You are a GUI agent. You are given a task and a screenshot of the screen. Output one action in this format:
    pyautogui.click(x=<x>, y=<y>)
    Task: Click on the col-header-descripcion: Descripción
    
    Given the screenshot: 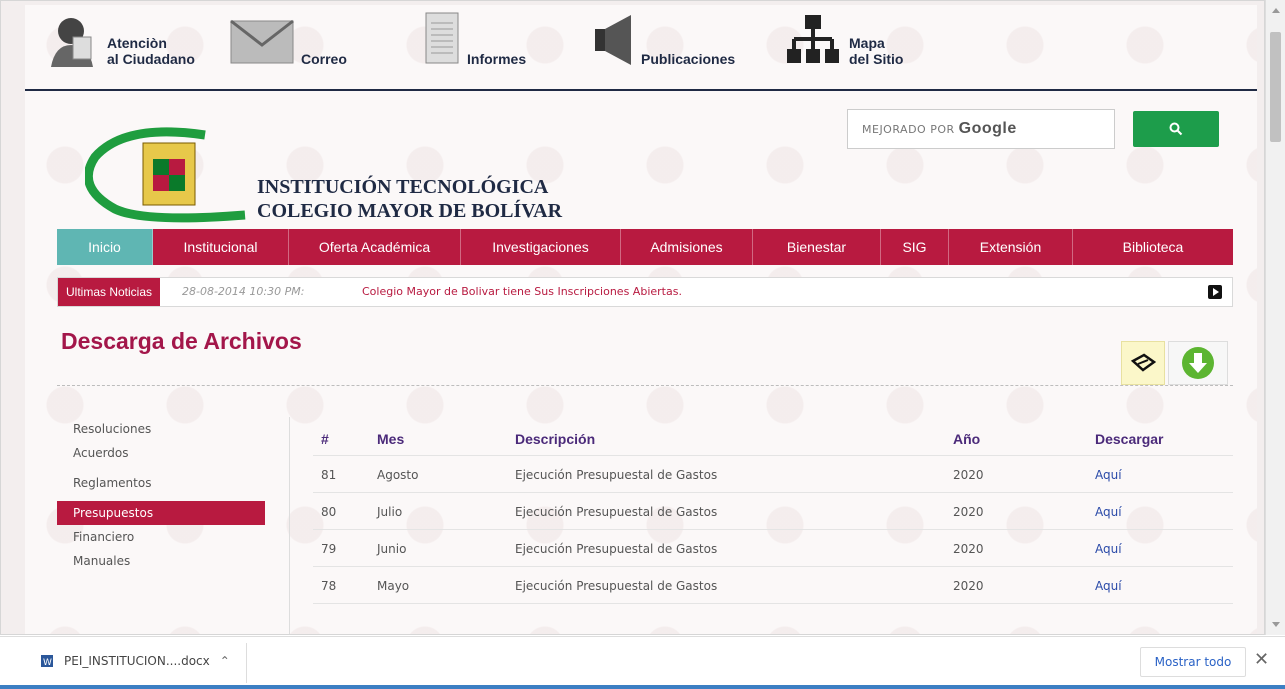 What is the action you would take?
    pyautogui.click(x=555, y=439)
    